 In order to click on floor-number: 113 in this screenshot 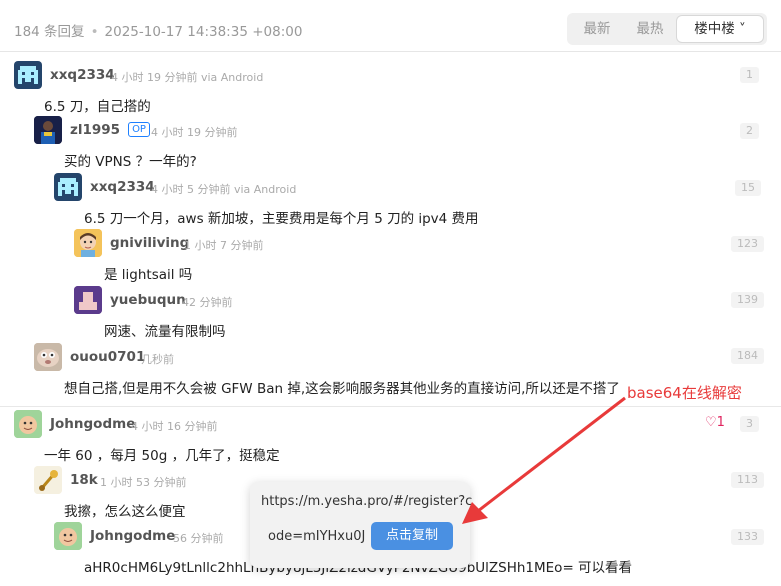, I will do `click(747, 480)`.